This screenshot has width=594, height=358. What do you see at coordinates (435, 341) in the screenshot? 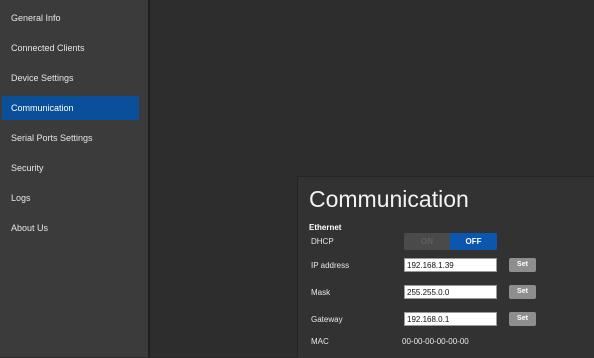
I see `mac-value: 00-00-00-00-00-00` at bounding box center [435, 341].